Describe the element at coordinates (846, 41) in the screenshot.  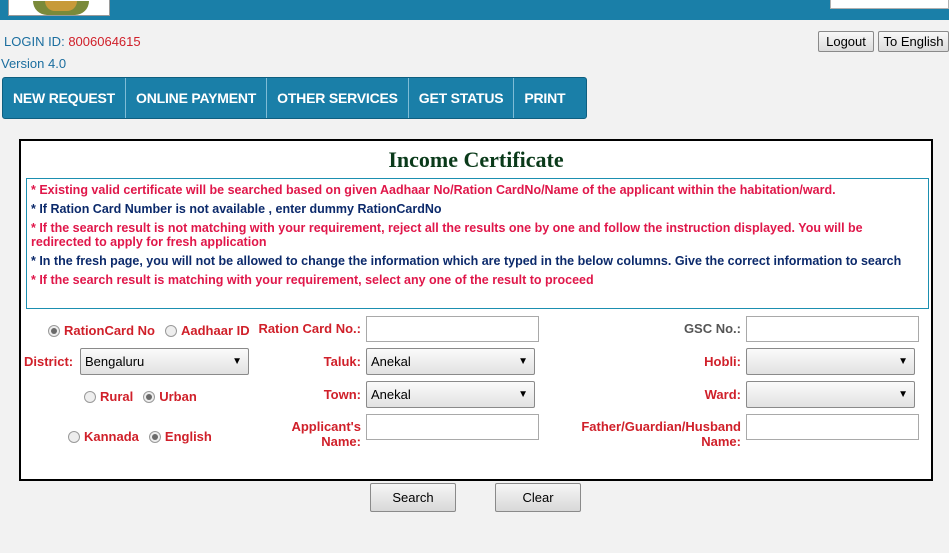
I see `logout-button: Logout` at that location.